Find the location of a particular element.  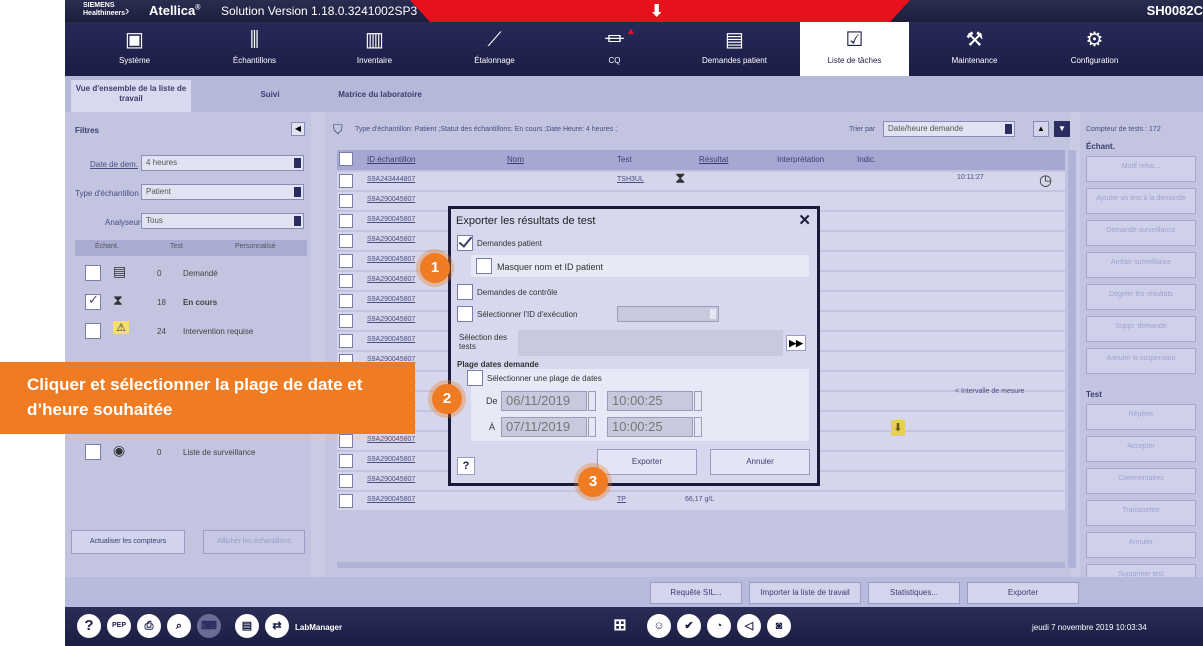

test-selection-field is located at coordinates (650, 343).